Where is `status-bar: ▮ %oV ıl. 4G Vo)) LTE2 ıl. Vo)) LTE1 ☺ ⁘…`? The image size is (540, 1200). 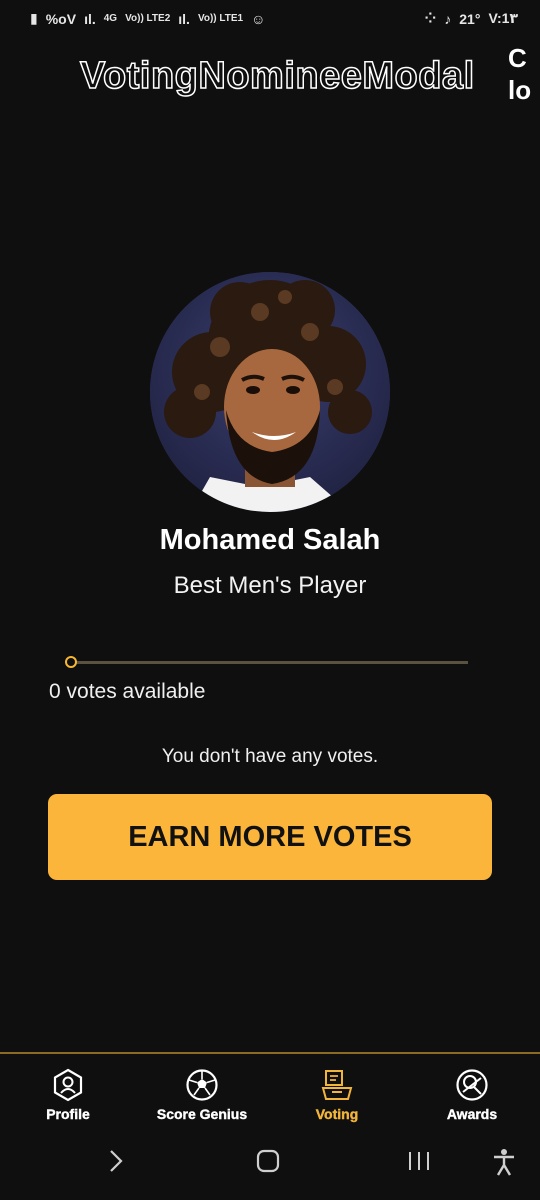 status-bar: ▮ %oV ıl. 4G Vo)) LTE2 ıl. Vo)) LTE1 ☺ ⁘… is located at coordinates (270, 19).